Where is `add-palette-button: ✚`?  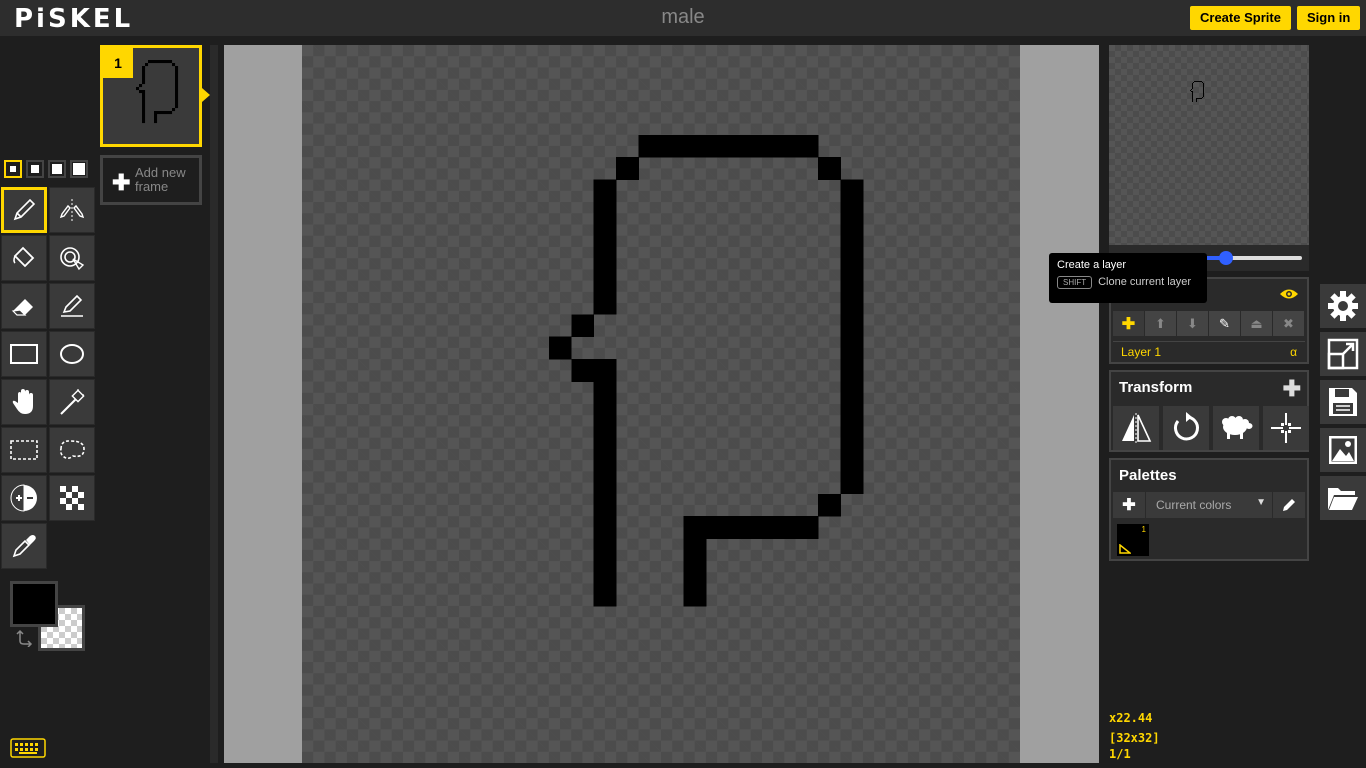 add-palette-button: ✚ is located at coordinates (1129, 505).